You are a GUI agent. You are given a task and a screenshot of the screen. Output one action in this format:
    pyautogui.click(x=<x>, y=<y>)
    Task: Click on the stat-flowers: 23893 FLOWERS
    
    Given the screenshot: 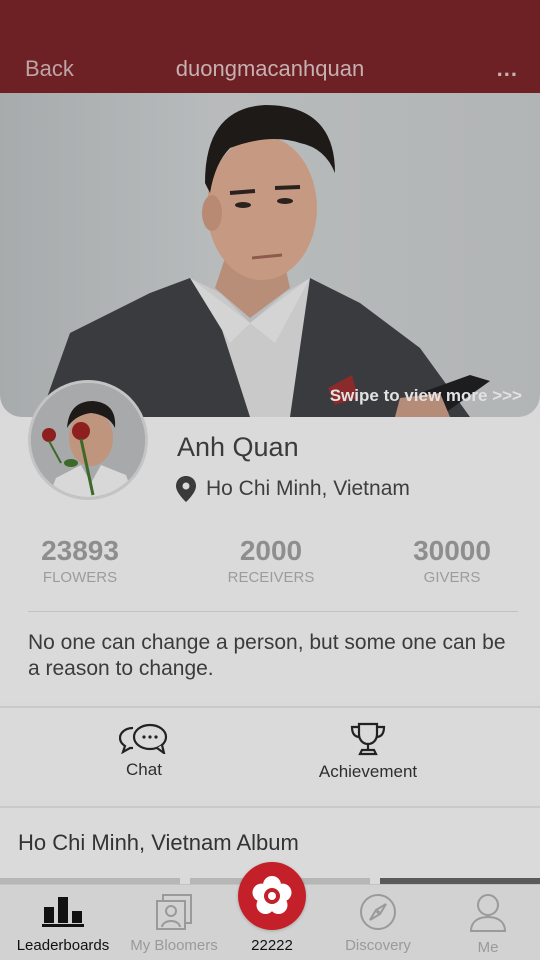 What is the action you would take?
    pyautogui.click(x=80, y=560)
    